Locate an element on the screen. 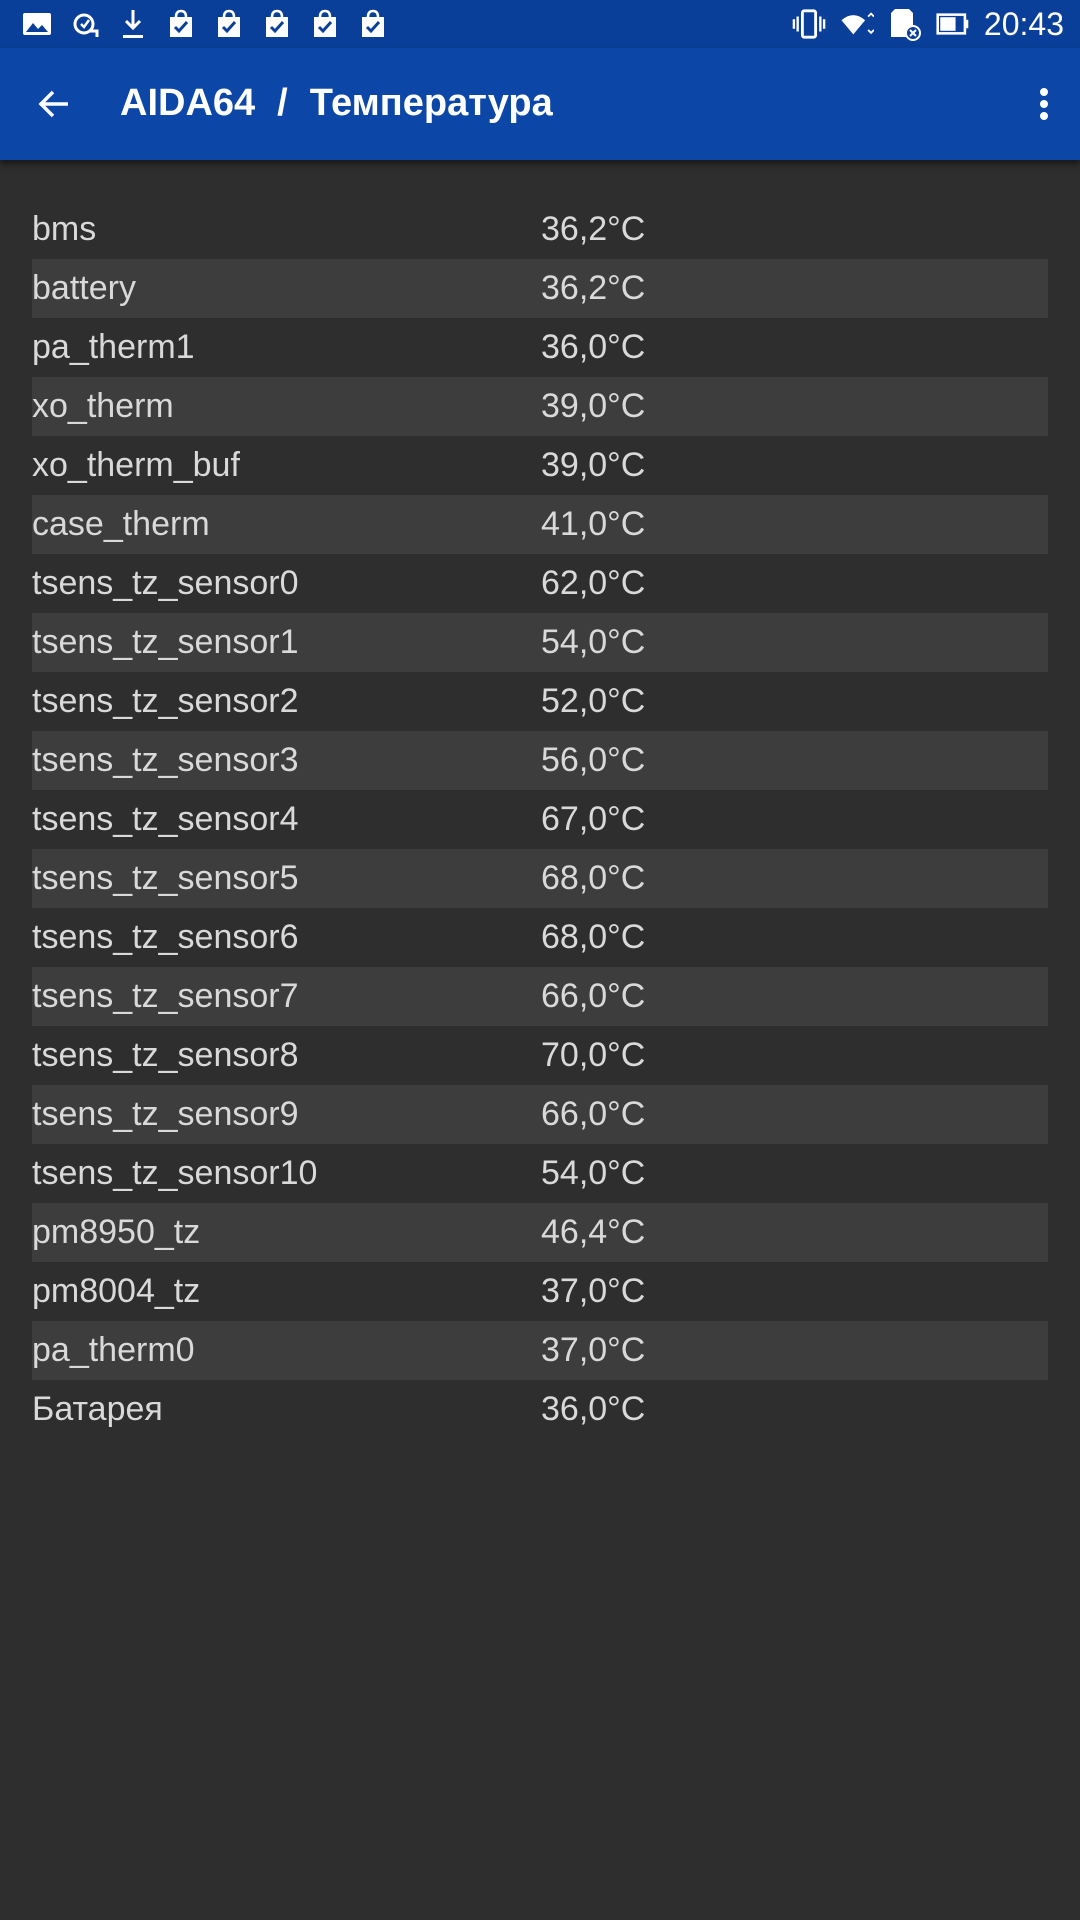 The width and height of the screenshot is (1080, 1920). sensor-row: pm8950_tz 46,4°C is located at coordinates (540, 1232).